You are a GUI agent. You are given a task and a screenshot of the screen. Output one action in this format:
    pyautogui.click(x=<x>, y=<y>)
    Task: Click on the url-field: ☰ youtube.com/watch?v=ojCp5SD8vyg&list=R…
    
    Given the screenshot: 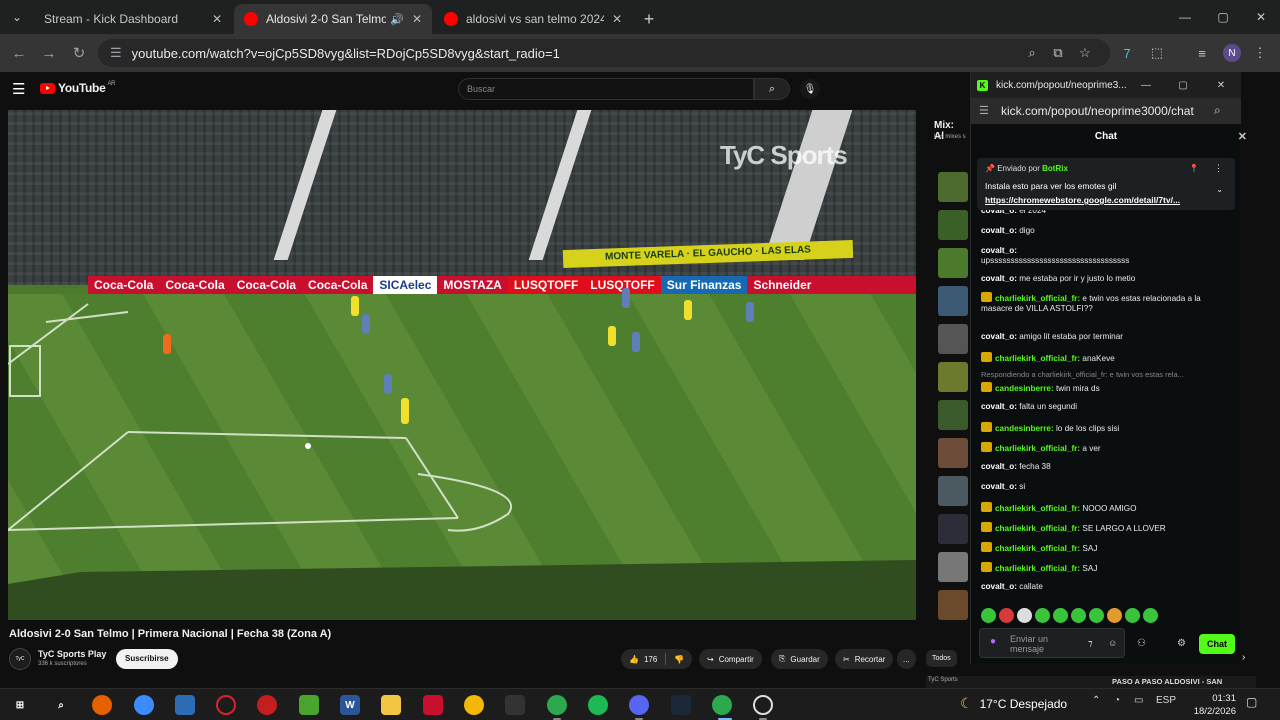 What is the action you would take?
    pyautogui.click(x=604, y=53)
    